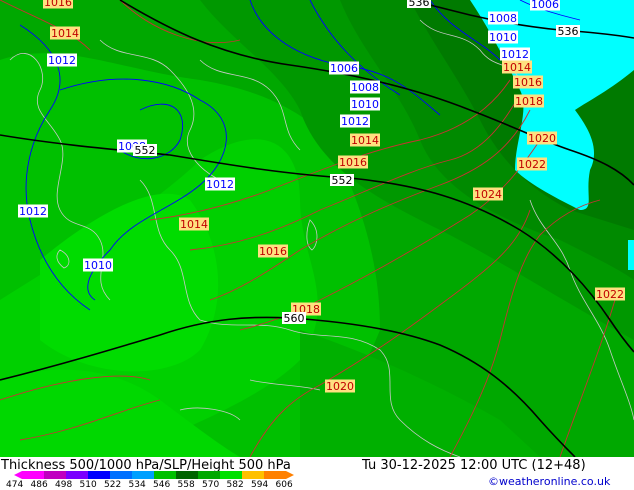  What do you see at coordinates (549, 481) in the screenshot?
I see `credit-link: ©weatheronline.co.uk` at bounding box center [549, 481].